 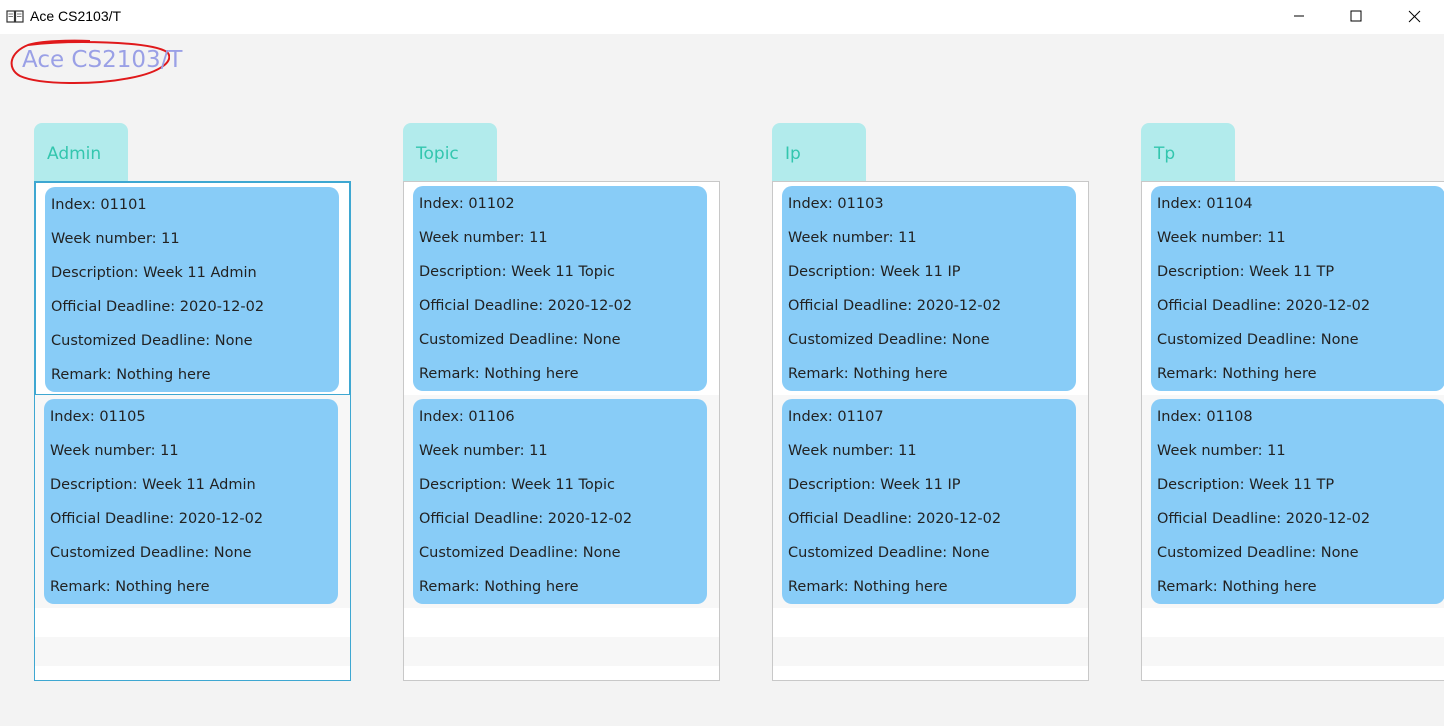 What do you see at coordinates (467, 204) in the screenshot?
I see `task-index: Index: 01102` at bounding box center [467, 204].